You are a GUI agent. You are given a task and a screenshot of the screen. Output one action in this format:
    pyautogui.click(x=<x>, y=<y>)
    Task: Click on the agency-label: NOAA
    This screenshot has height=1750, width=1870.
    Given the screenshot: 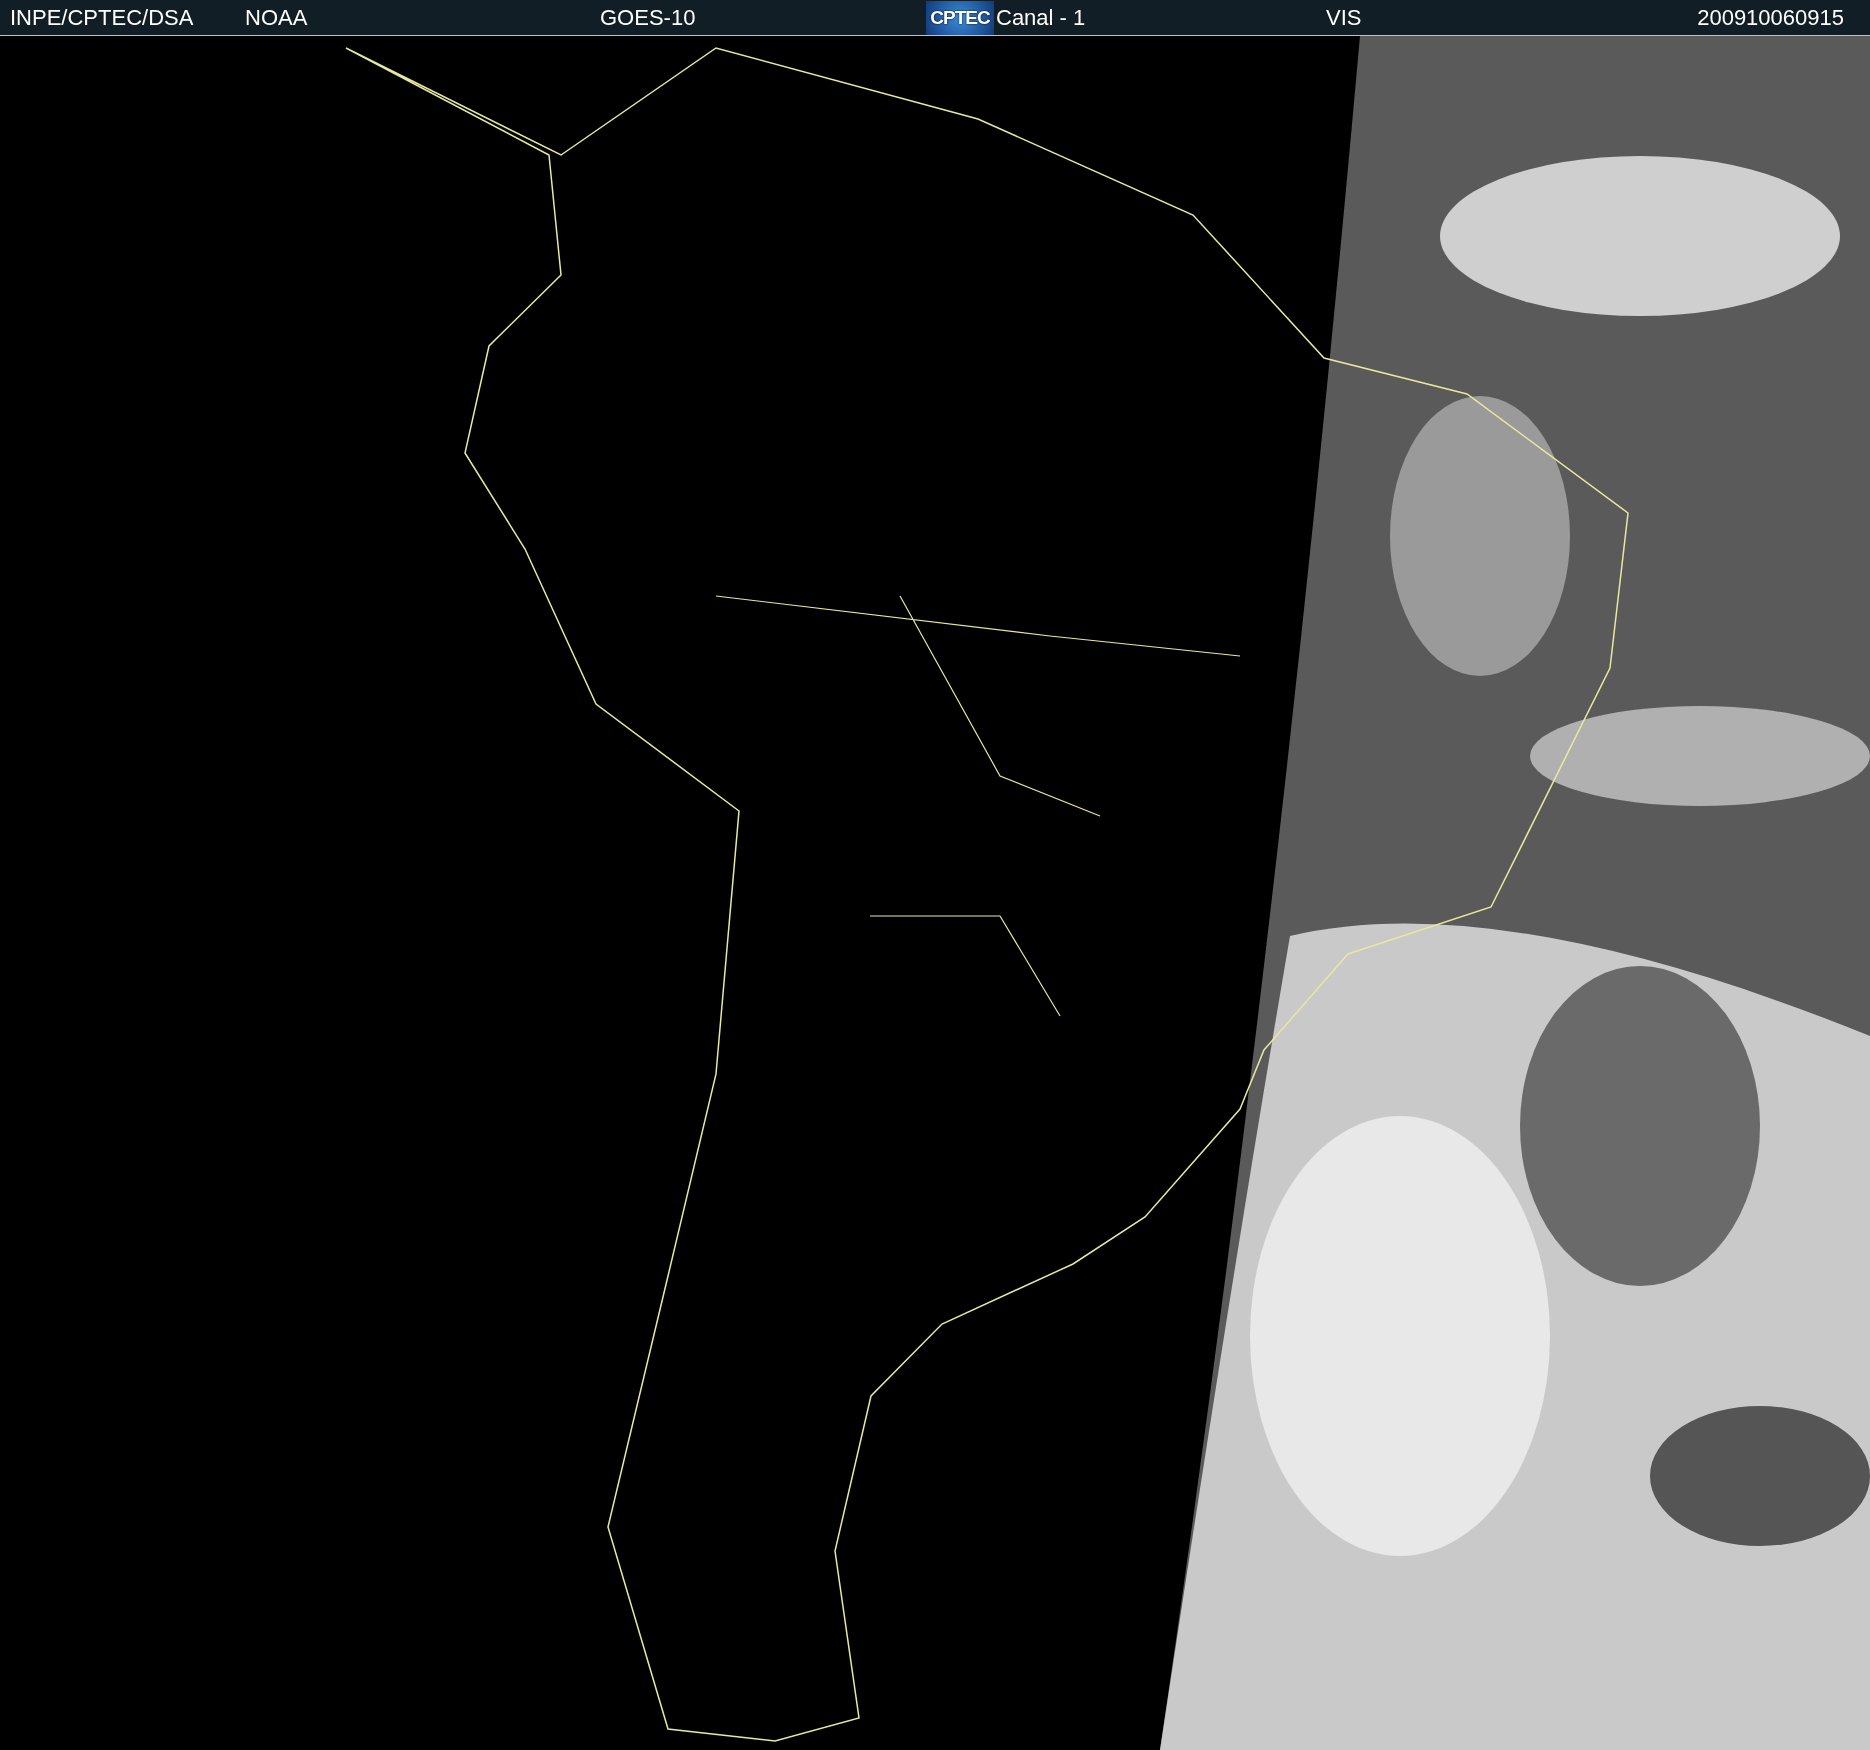 What is the action you would take?
    pyautogui.click(x=277, y=17)
    